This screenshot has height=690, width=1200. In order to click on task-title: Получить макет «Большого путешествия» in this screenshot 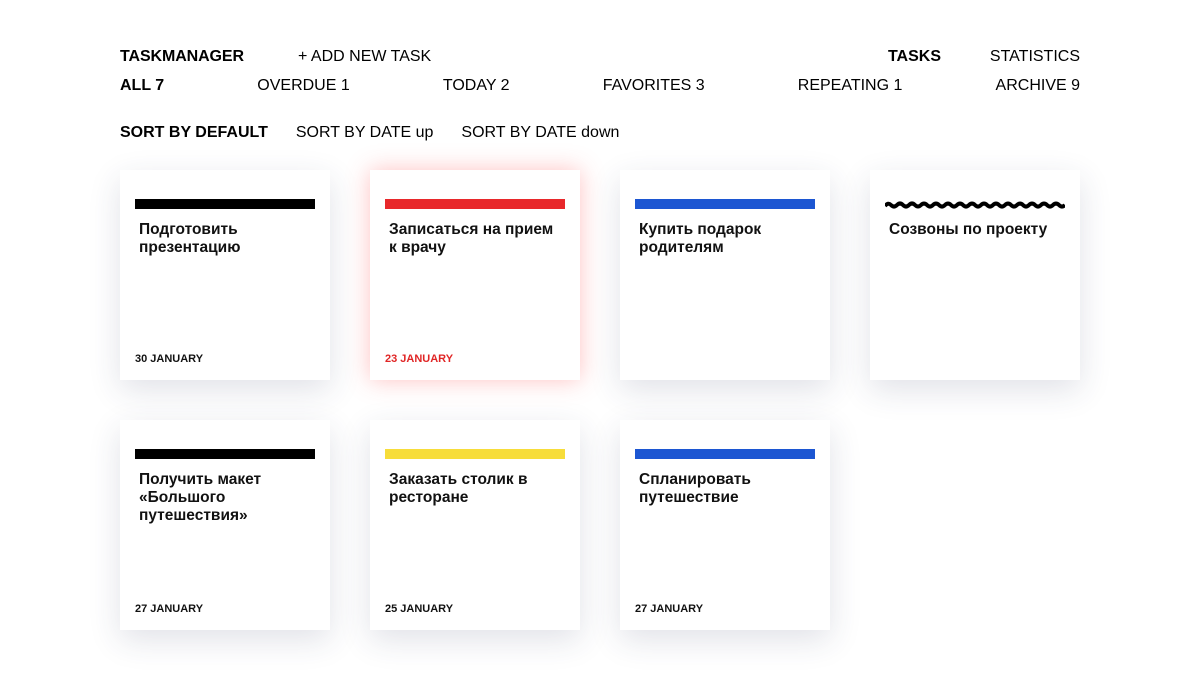, I will do `click(200, 497)`.